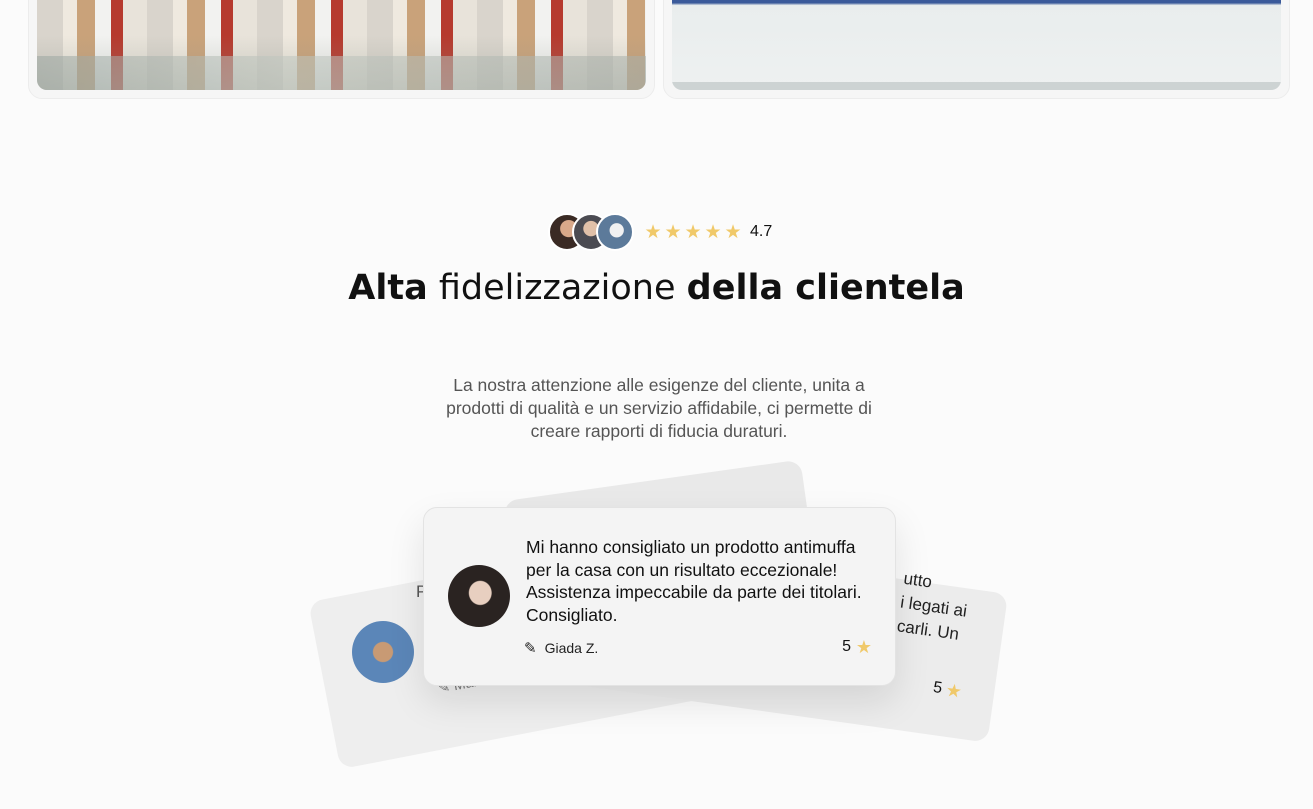  Describe the element at coordinates (615, 232) in the screenshot. I see `avatar` at that location.